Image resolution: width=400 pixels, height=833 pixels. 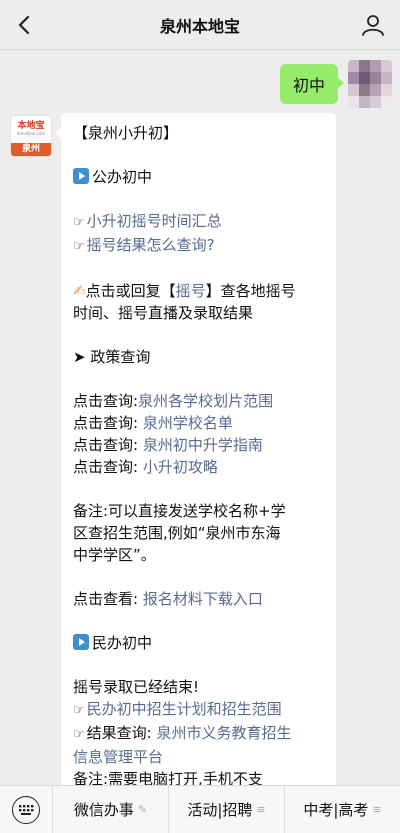 I want to click on reply-tip-line2: 时间、摇号直播及录取结果, so click(x=163, y=313).